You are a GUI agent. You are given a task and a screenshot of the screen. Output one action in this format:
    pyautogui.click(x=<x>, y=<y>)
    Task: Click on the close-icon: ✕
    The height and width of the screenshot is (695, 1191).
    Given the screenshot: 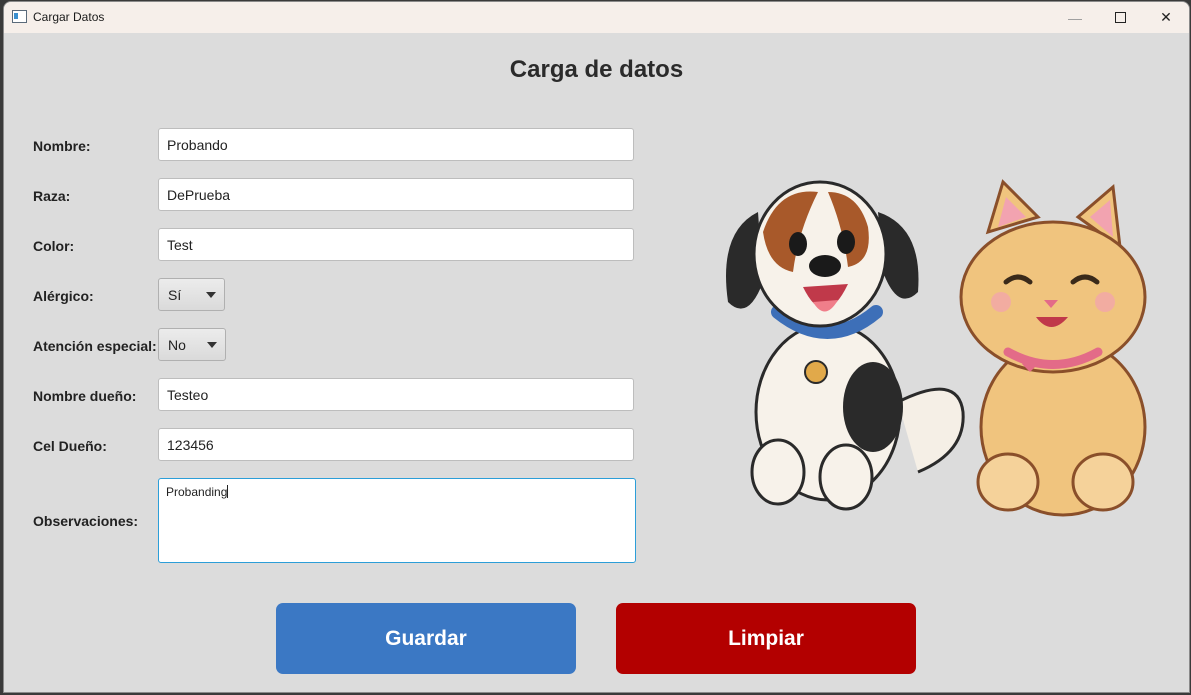 What is the action you would take?
    pyautogui.click(x=1166, y=17)
    